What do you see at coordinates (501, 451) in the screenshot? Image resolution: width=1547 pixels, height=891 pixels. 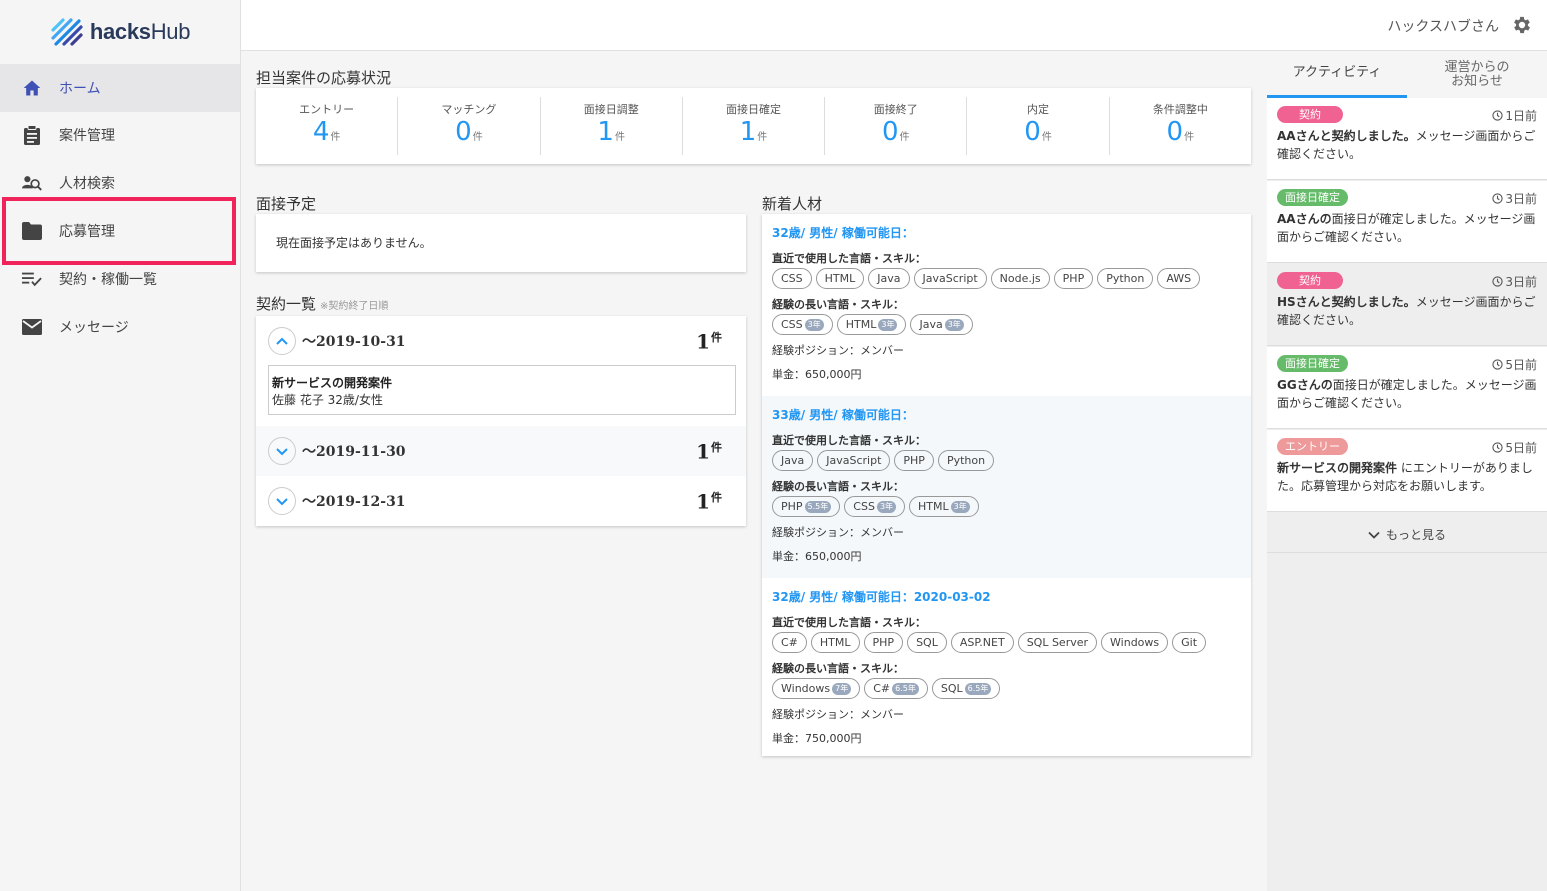 I see `contract-group: 〜2019-11-30 1件` at bounding box center [501, 451].